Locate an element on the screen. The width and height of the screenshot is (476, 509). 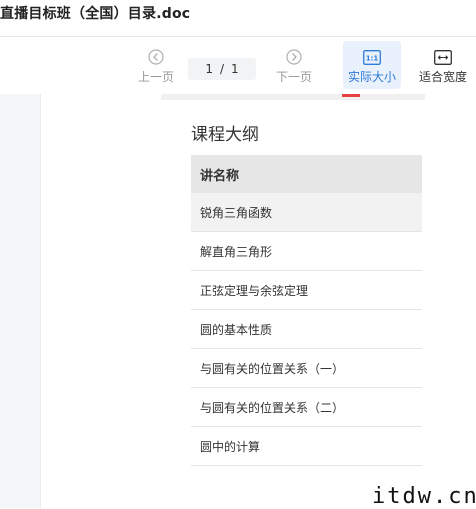
one-to-one-icon: 1:1 is located at coordinates (372, 57).